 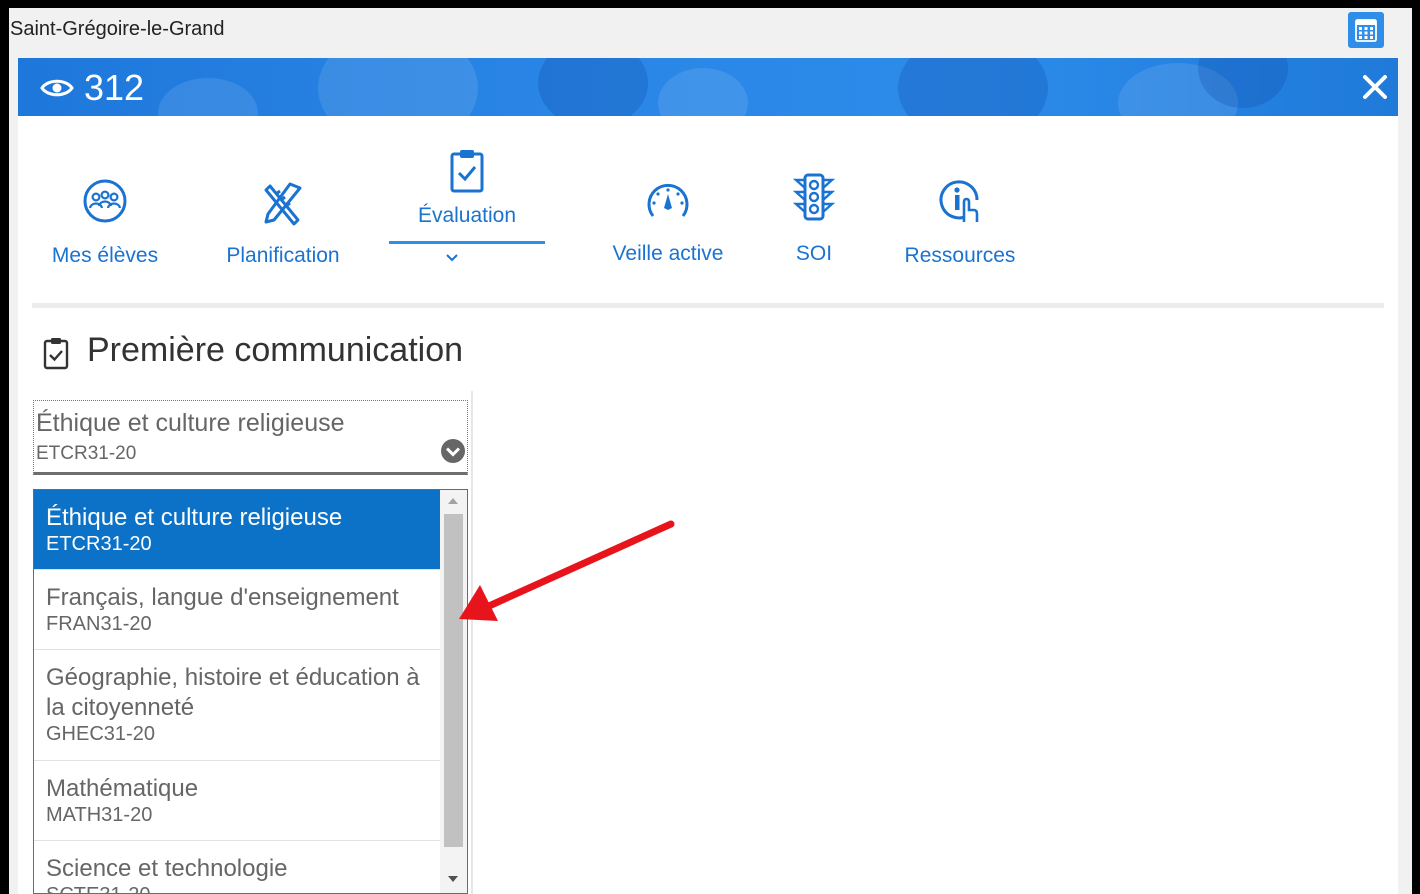 What do you see at coordinates (708, 305) in the screenshot?
I see `nav-divider` at bounding box center [708, 305].